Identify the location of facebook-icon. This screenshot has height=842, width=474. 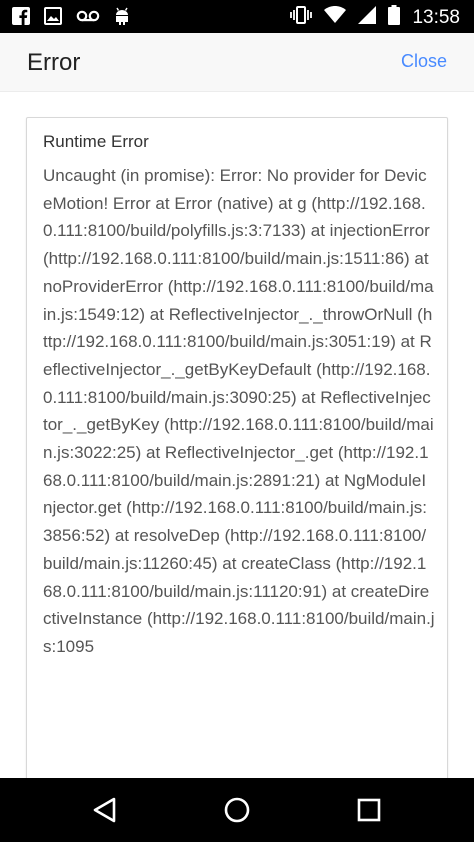
(21, 18).